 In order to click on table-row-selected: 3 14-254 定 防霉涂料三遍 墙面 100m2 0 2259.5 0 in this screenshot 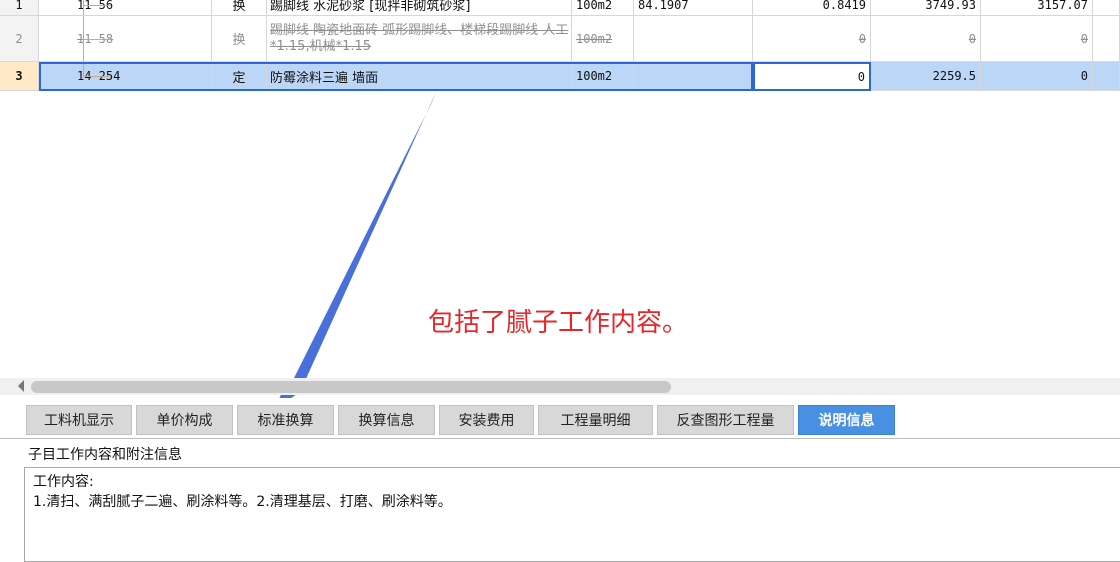, I will do `click(560, 76)`.